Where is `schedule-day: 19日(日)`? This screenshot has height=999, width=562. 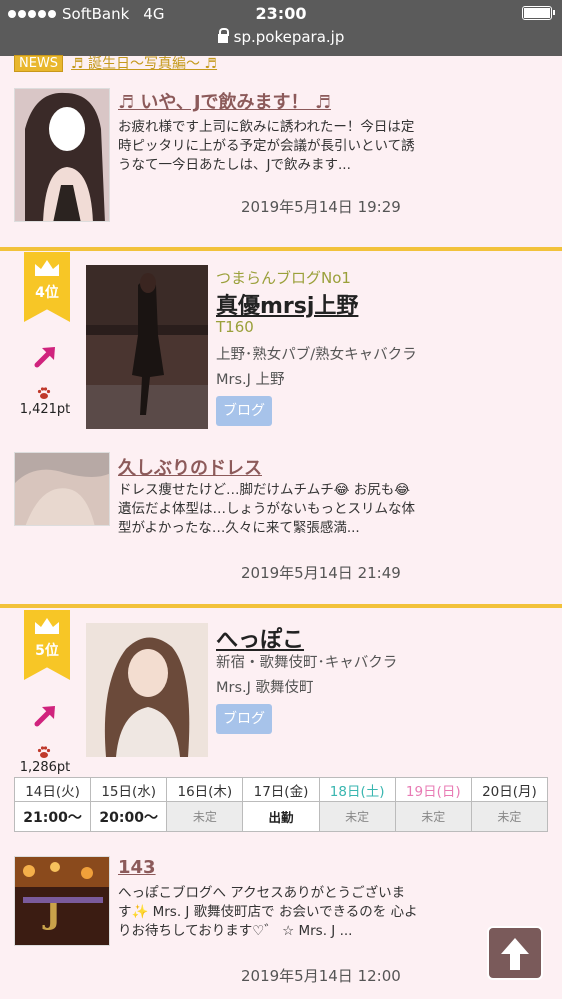 schedule-day: 19日(日) is located at coordinates (433, 789).